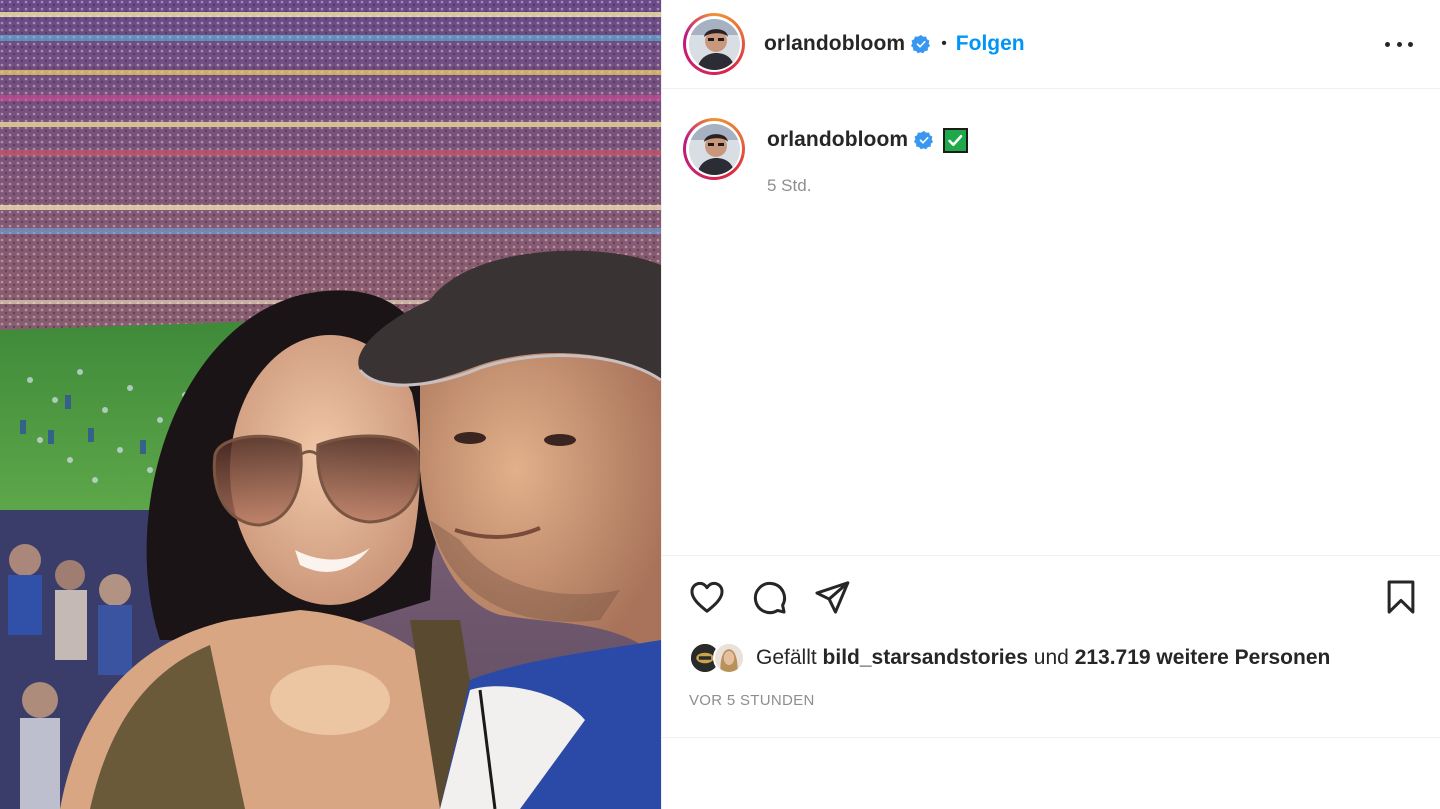 This screenshot has width=1440, height=809. What do you see at coordinates (837, 140) in the screenshot?
I see `caption-username: orlandobloom` at bounding box center [837, 140].